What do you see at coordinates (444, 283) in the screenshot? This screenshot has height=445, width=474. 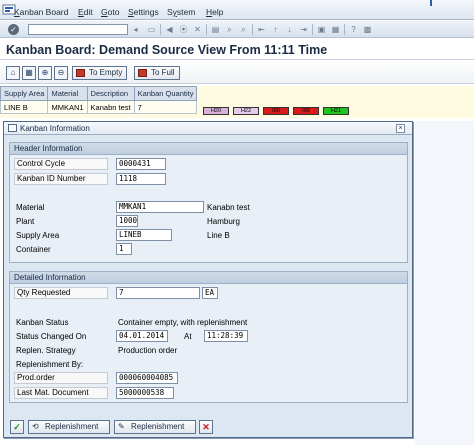 I see `background-area` at bounding box center [444, 283].